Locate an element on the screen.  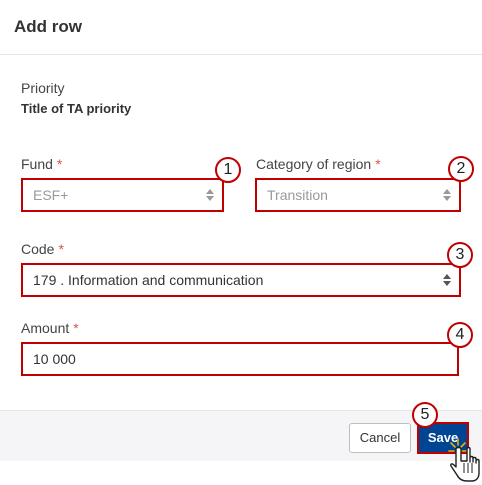
callout-3: 3 is located at coordinates (460, 255).